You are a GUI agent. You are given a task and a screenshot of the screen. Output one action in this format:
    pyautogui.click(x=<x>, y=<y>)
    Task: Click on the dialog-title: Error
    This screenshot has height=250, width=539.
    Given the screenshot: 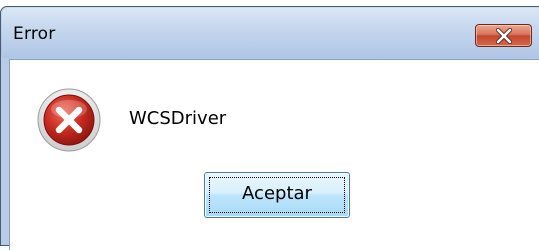 What is the action you would take?
    pyautogui.click(x=34, y=34)
    